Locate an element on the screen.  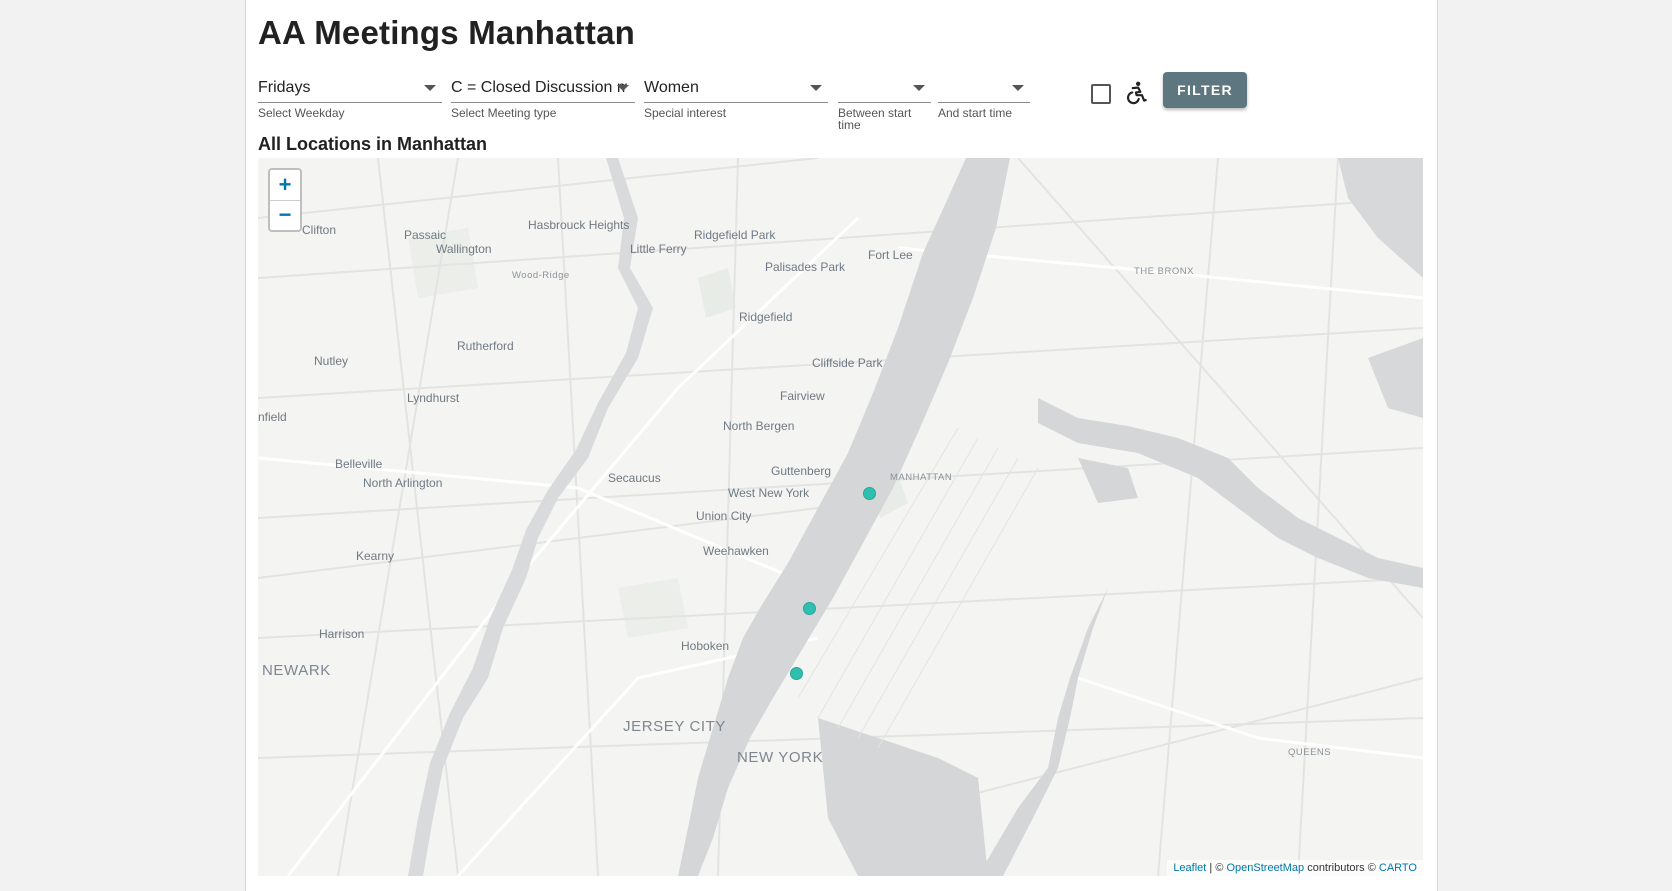
zoom-in-button: + is located at coordinates (285, 185).